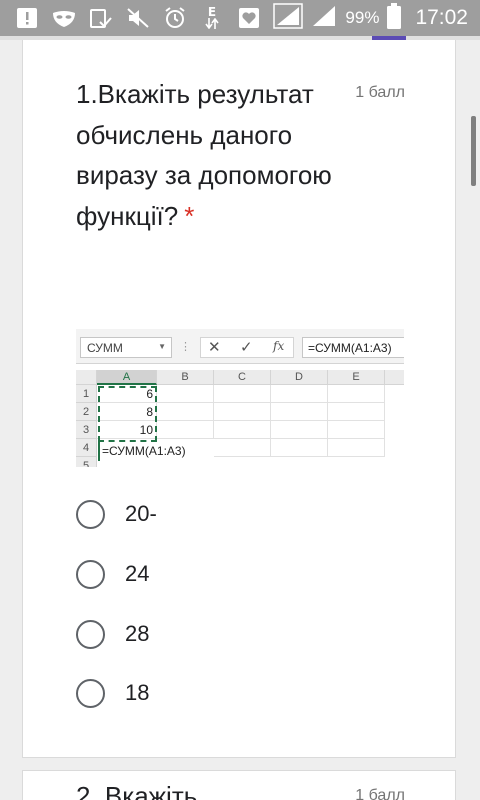 The image size is (480, 800). What do you see at coordinates (162, 346) in the screenshot?
I see `dropdown-arrow-icon: ▼` at bounding box center [162, 346].